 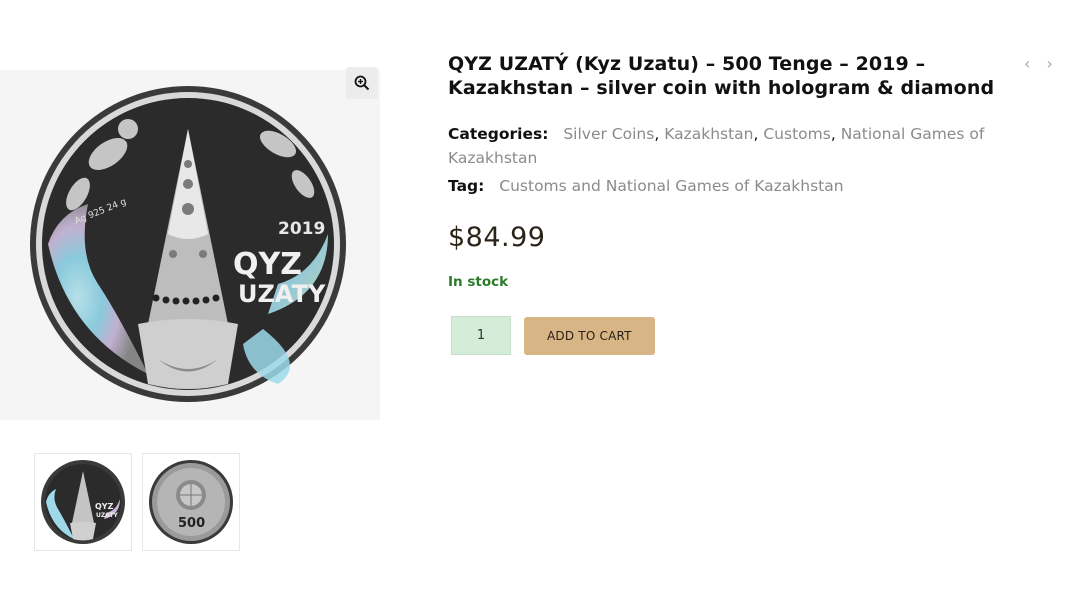 I want to click on thumb-denomination-text: 500, so click(x=191, y=523).